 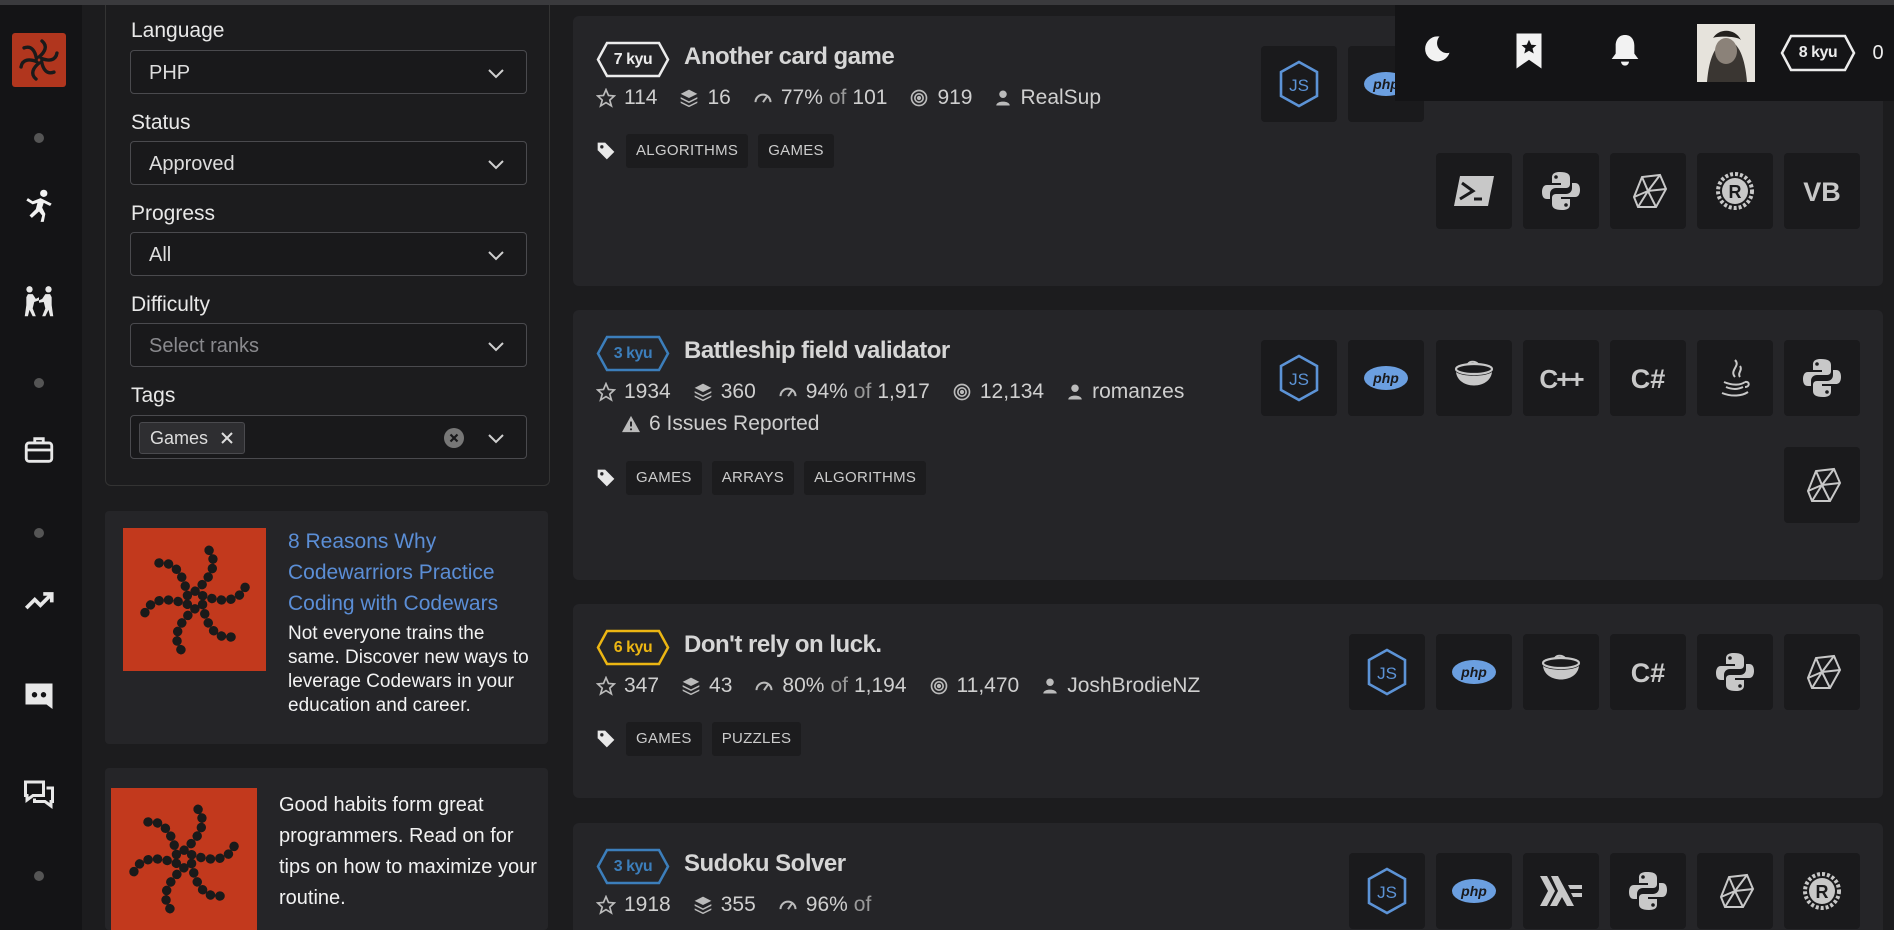 I want to click on author-name: RealSup, so click(x=1060, y=98).